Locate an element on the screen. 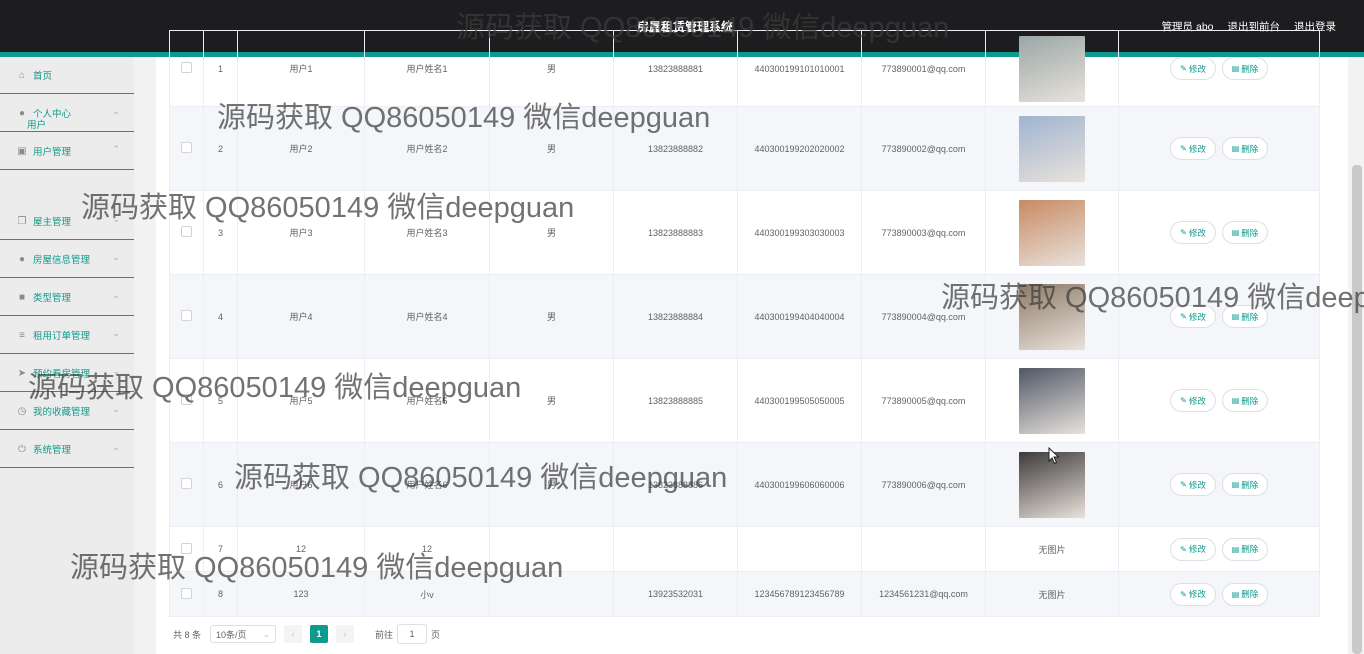  cell-account: 12 is located at coordinates (301, 549).